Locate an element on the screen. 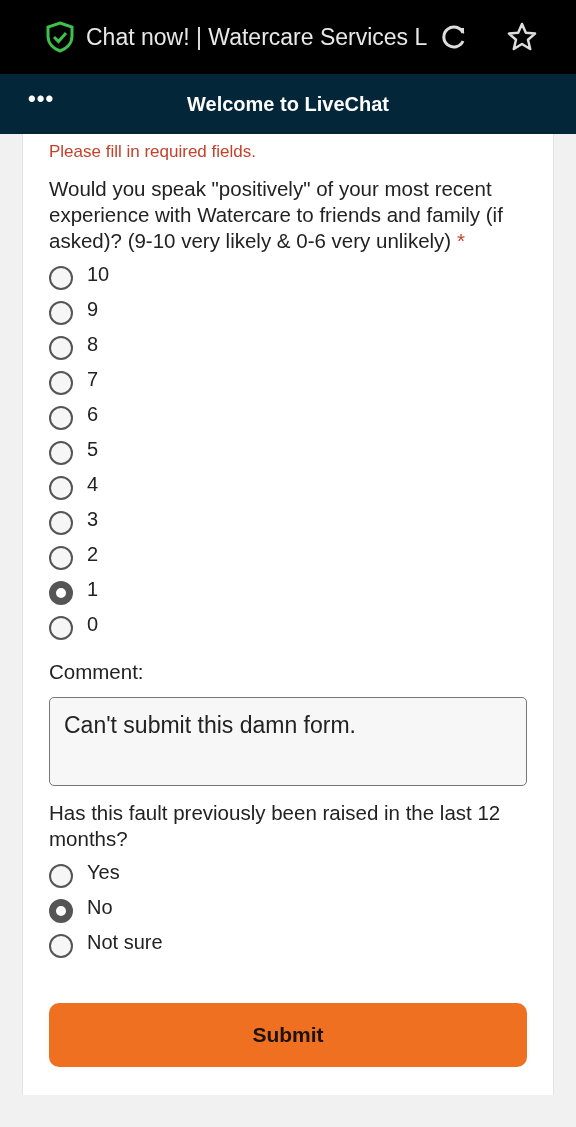 Image resolution: width=576 pixels, height=1127 pixels. option-label: Not sure is located at coordinates (125, 942).